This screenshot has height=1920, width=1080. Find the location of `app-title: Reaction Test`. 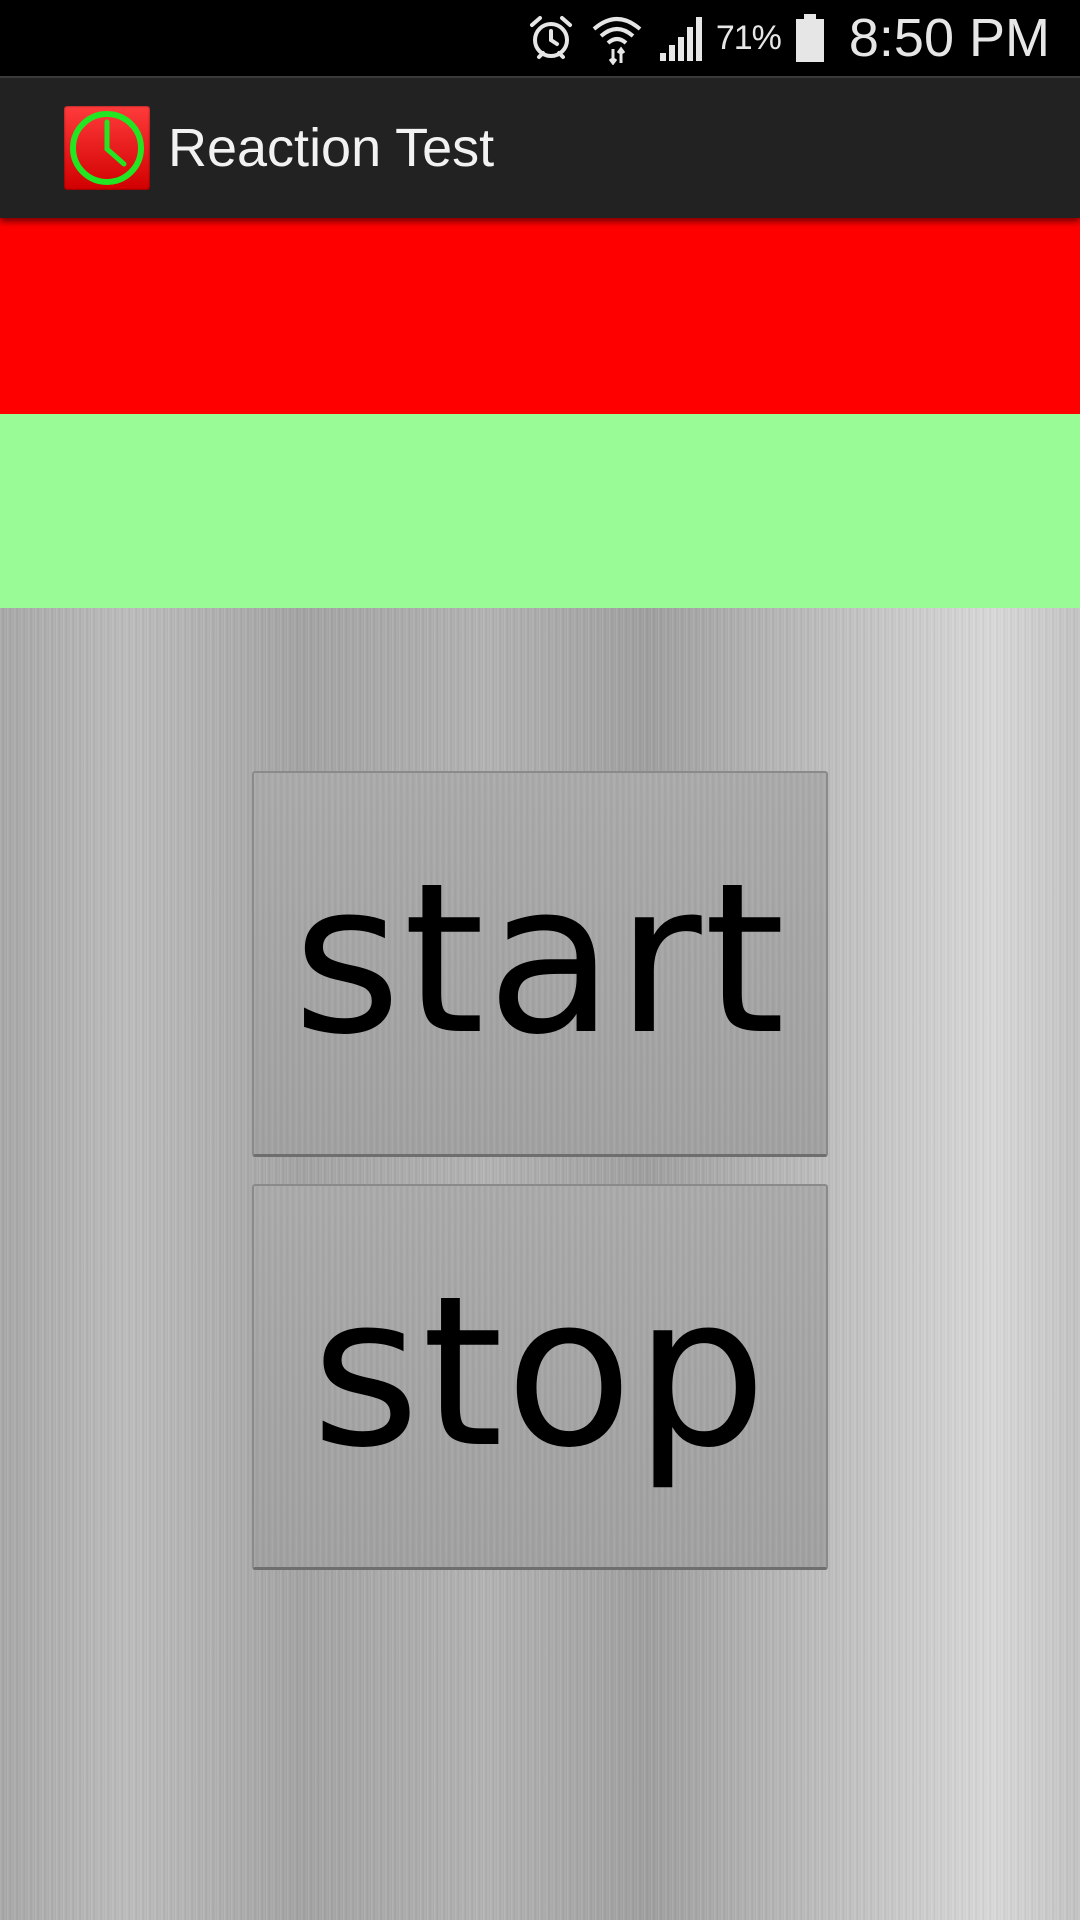

app-title: Reaction Test is located at coordinates (331, 148).